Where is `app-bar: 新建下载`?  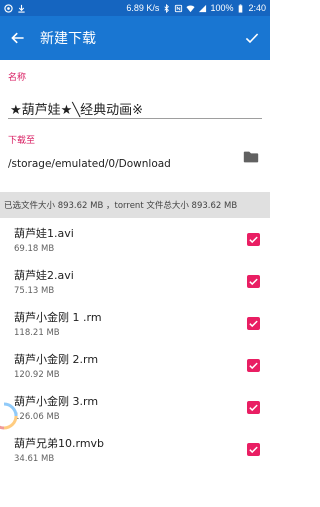
app-bar: 新建下载 is located at coordinates (135, 38).